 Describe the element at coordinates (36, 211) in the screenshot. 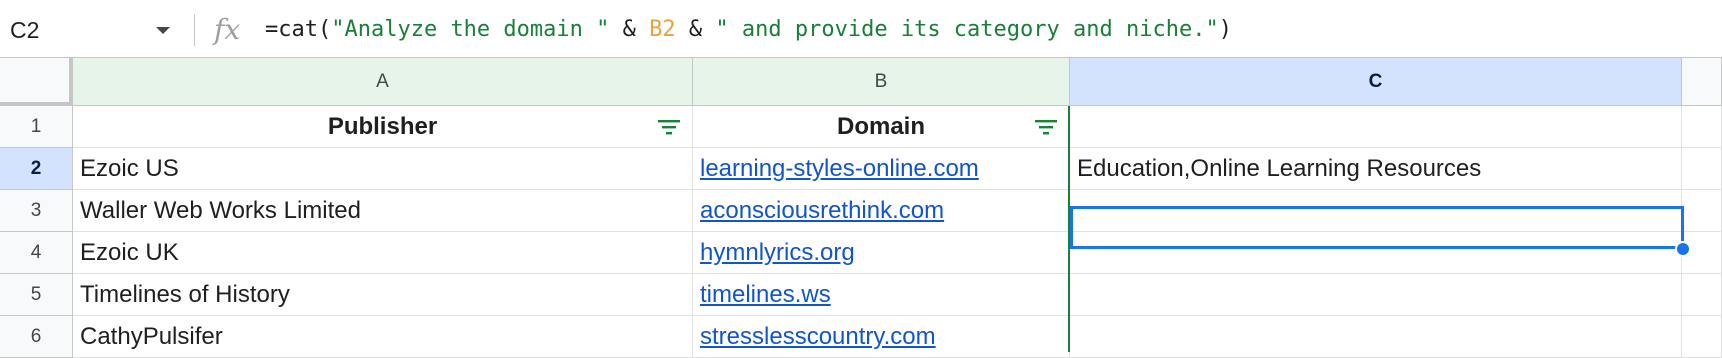

I see `row-header-3: 3` at that location.